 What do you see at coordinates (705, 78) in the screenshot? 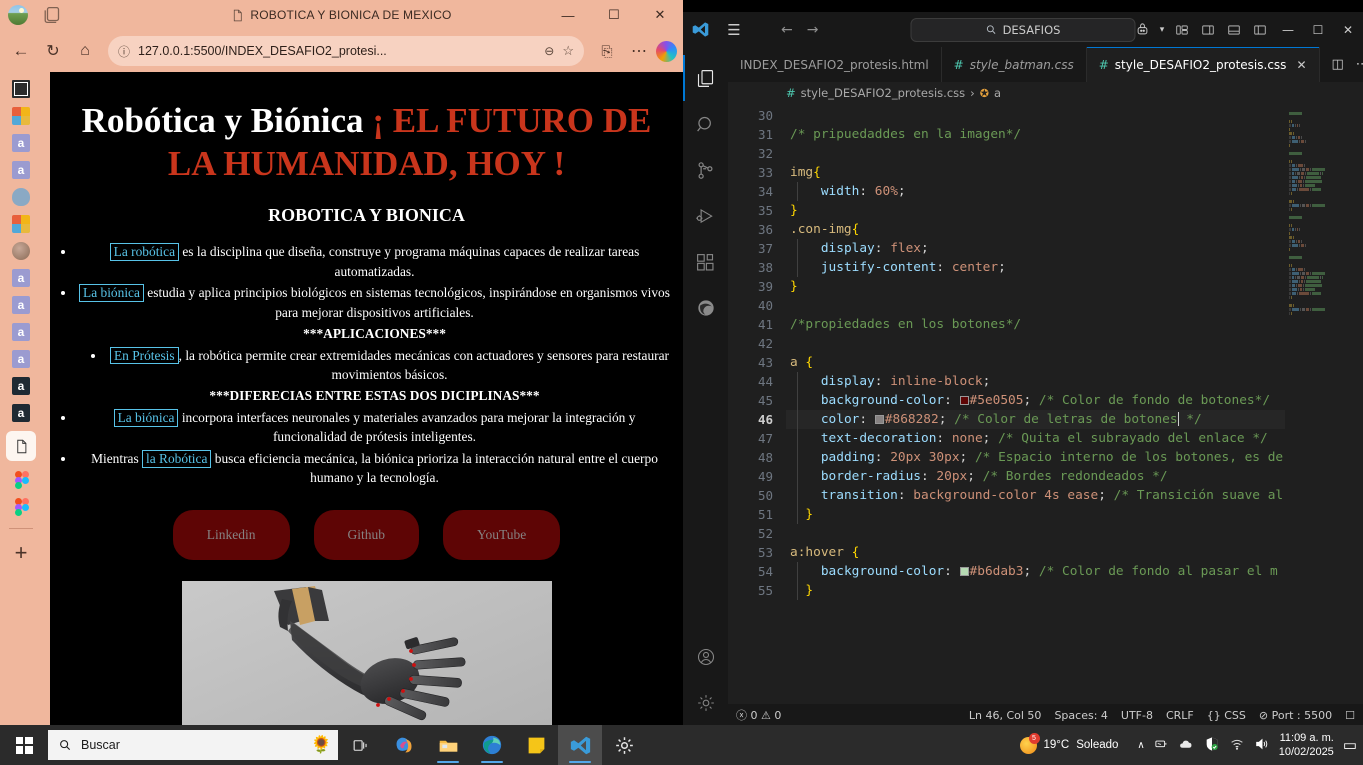
I see `explorer-icon` at bounding box center [705, 78].